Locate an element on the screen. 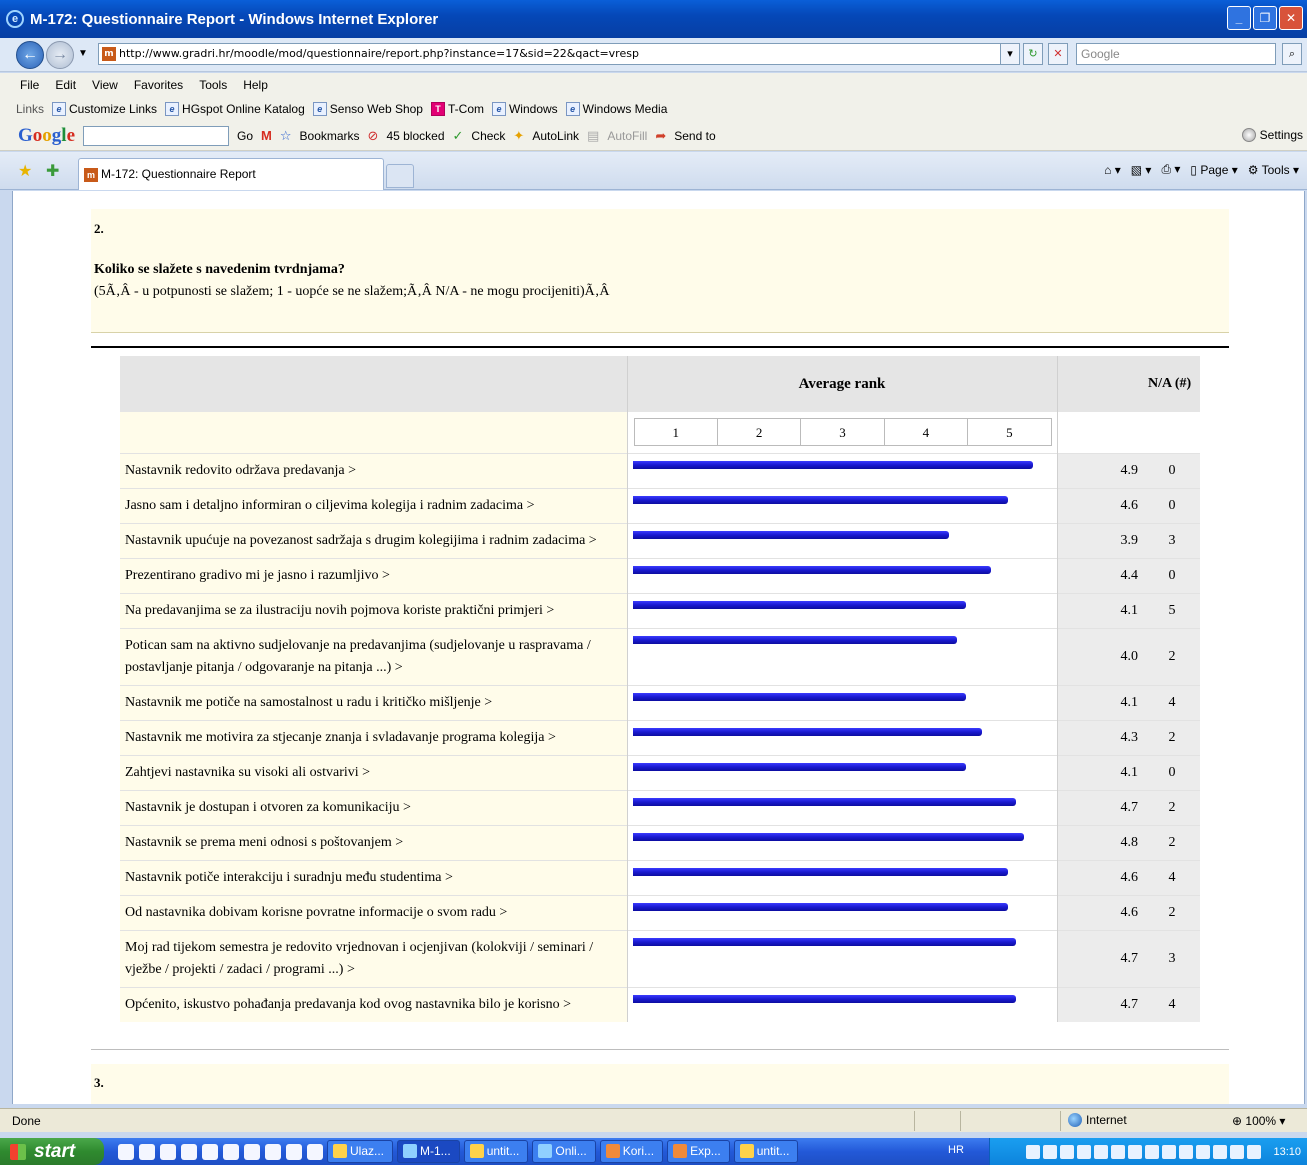  back-arrow-icon: ← is located at coordinates (30, 55).